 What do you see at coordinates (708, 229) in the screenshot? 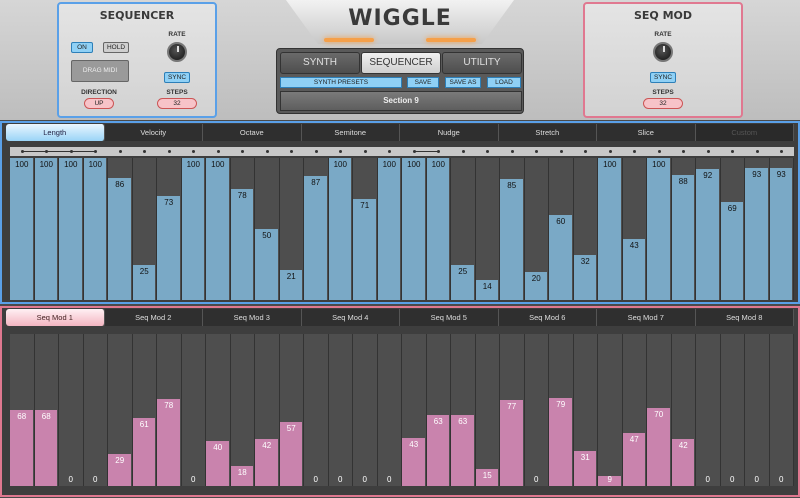
I see `step-29: 92` at bounding box center [708, 229].